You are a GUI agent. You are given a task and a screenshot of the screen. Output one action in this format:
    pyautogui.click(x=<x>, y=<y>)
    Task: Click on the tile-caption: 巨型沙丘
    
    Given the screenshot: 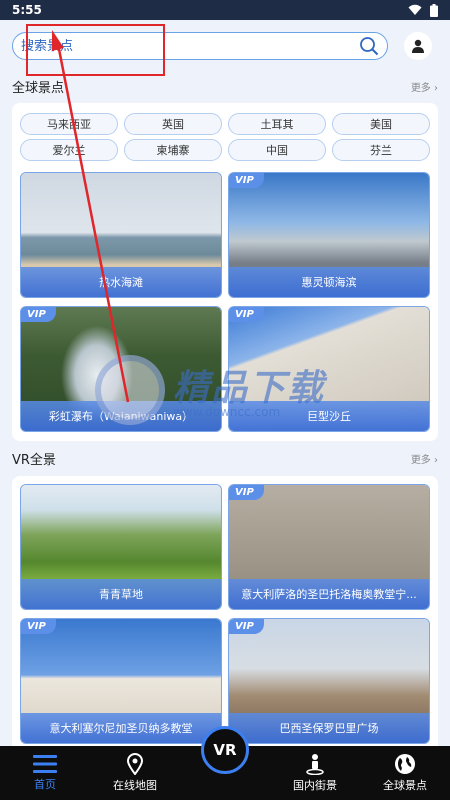 What is the action you would take?
    pyautogui.click(x=329, y=416)
    